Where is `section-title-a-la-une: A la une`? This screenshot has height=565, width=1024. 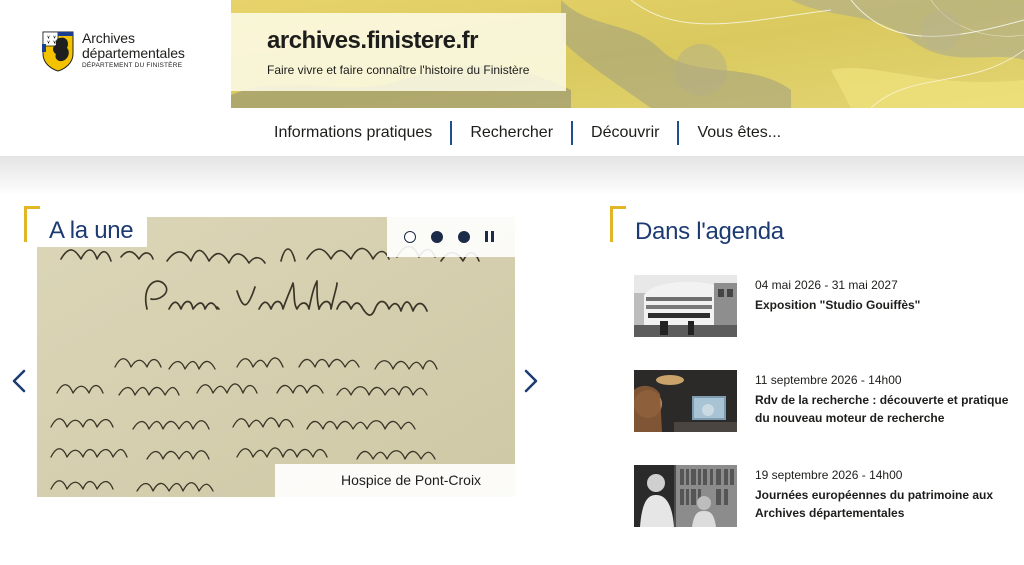 section-title-a-la-une: A la une is located at coordinates (91, 230).